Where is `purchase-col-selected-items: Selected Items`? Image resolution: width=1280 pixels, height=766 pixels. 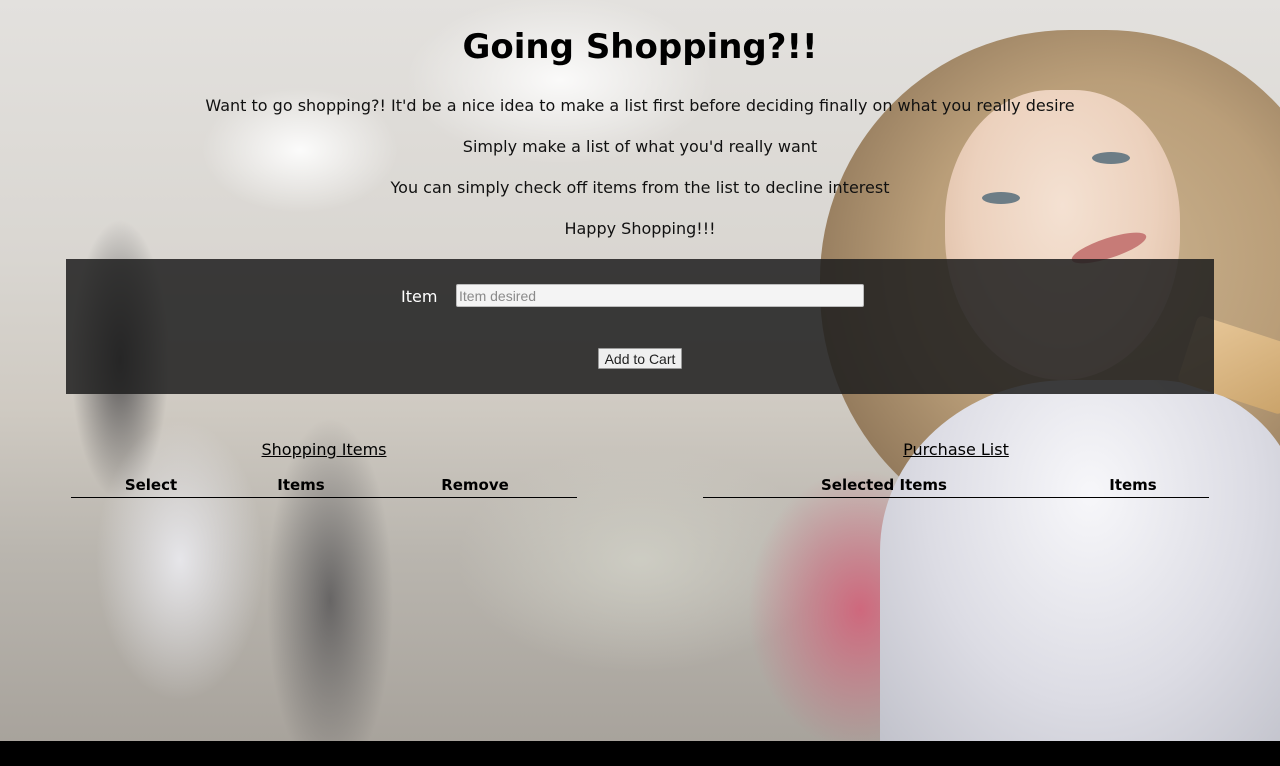
purchase-col-selected-items: Selected Items is located at coordinates (884, 485).